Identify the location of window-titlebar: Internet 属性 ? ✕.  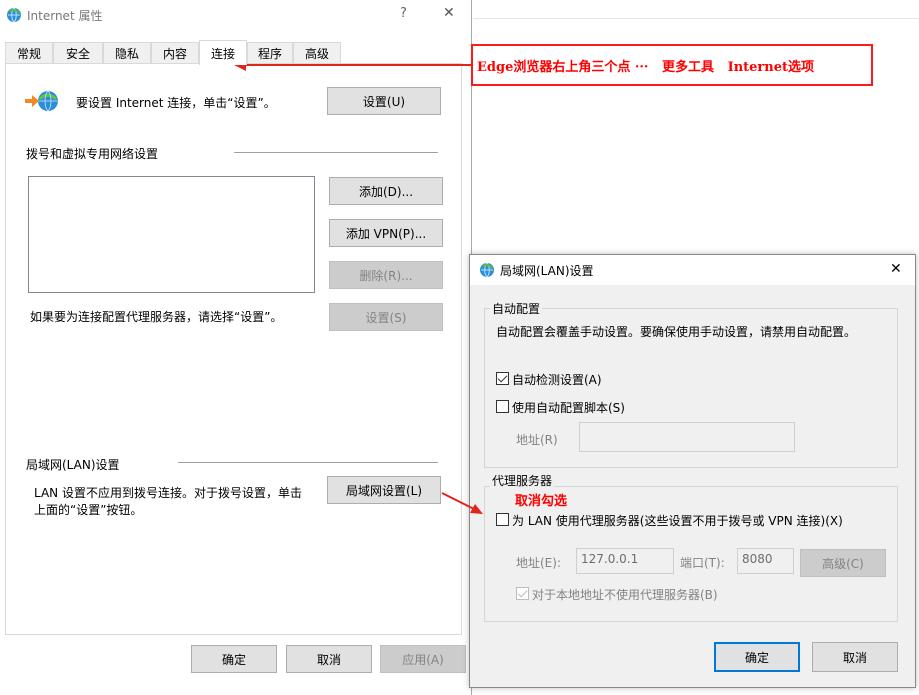
(236, 15).